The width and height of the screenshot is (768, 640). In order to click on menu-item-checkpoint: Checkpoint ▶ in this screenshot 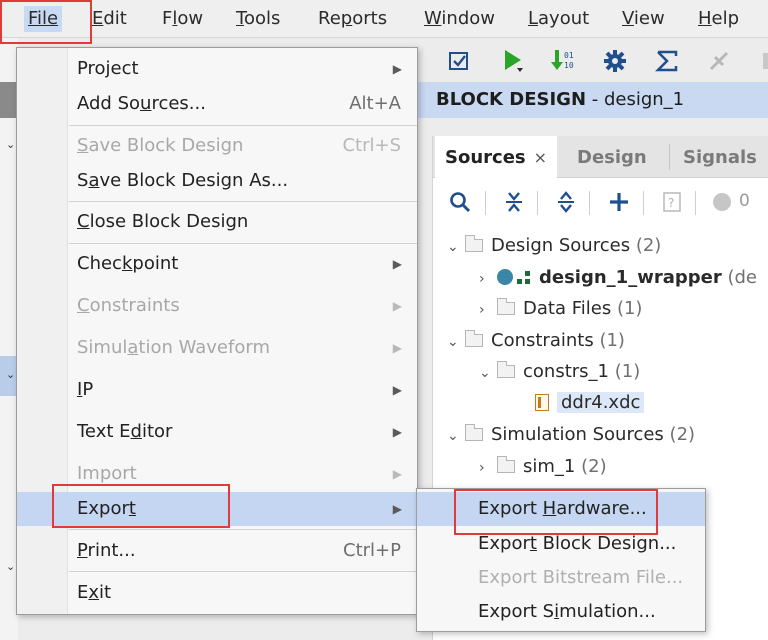, I will do `click(217, 264)`.